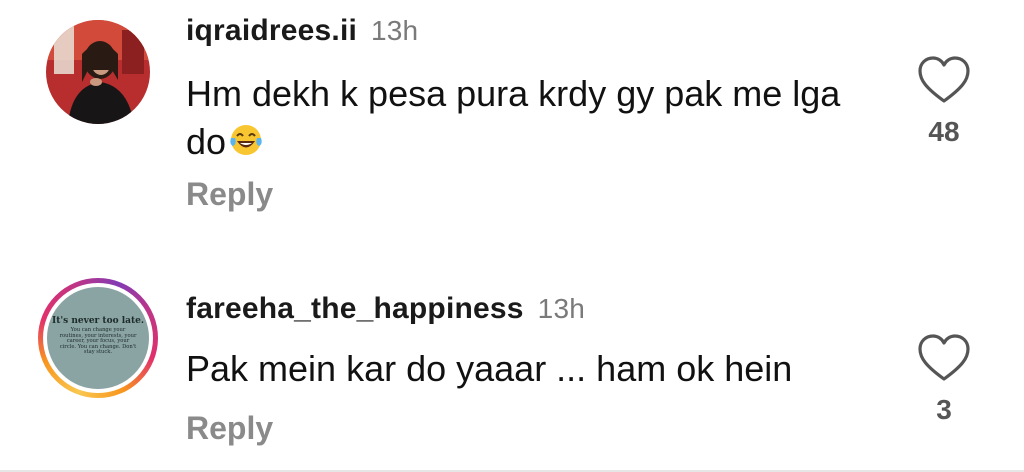 The image size is (1024, 472). What do you see at coordinates (355, 308) in the screenshot?
I see `username-link: fareeha_the_happiness` at bounding box center [355, 308].